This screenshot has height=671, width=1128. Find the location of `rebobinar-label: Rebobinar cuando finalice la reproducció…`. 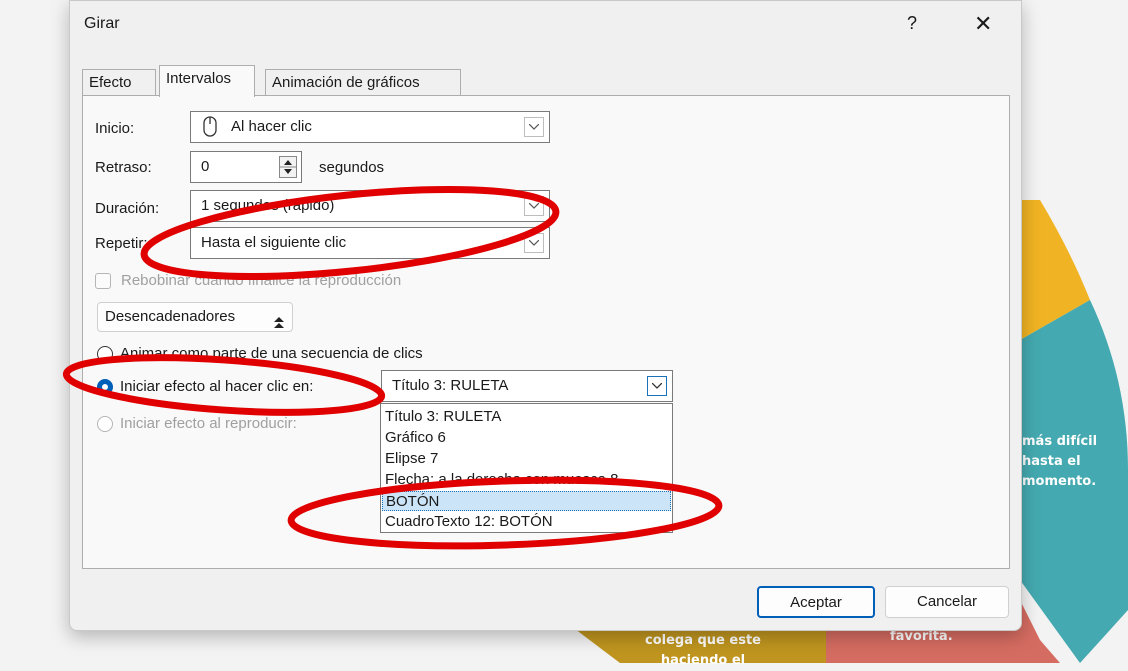

rebobinar-label: Rebobinar cuando finalice la reproducció… is located at coordinates (261, 280).